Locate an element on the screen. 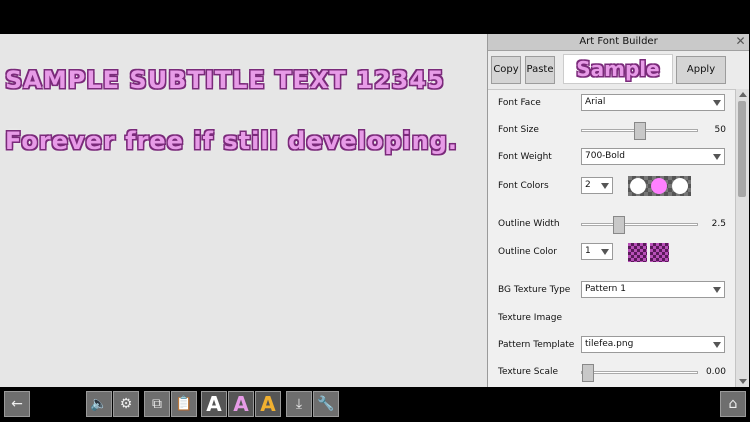  back-arrow-icon: ← is located at coordinates (17, 404).